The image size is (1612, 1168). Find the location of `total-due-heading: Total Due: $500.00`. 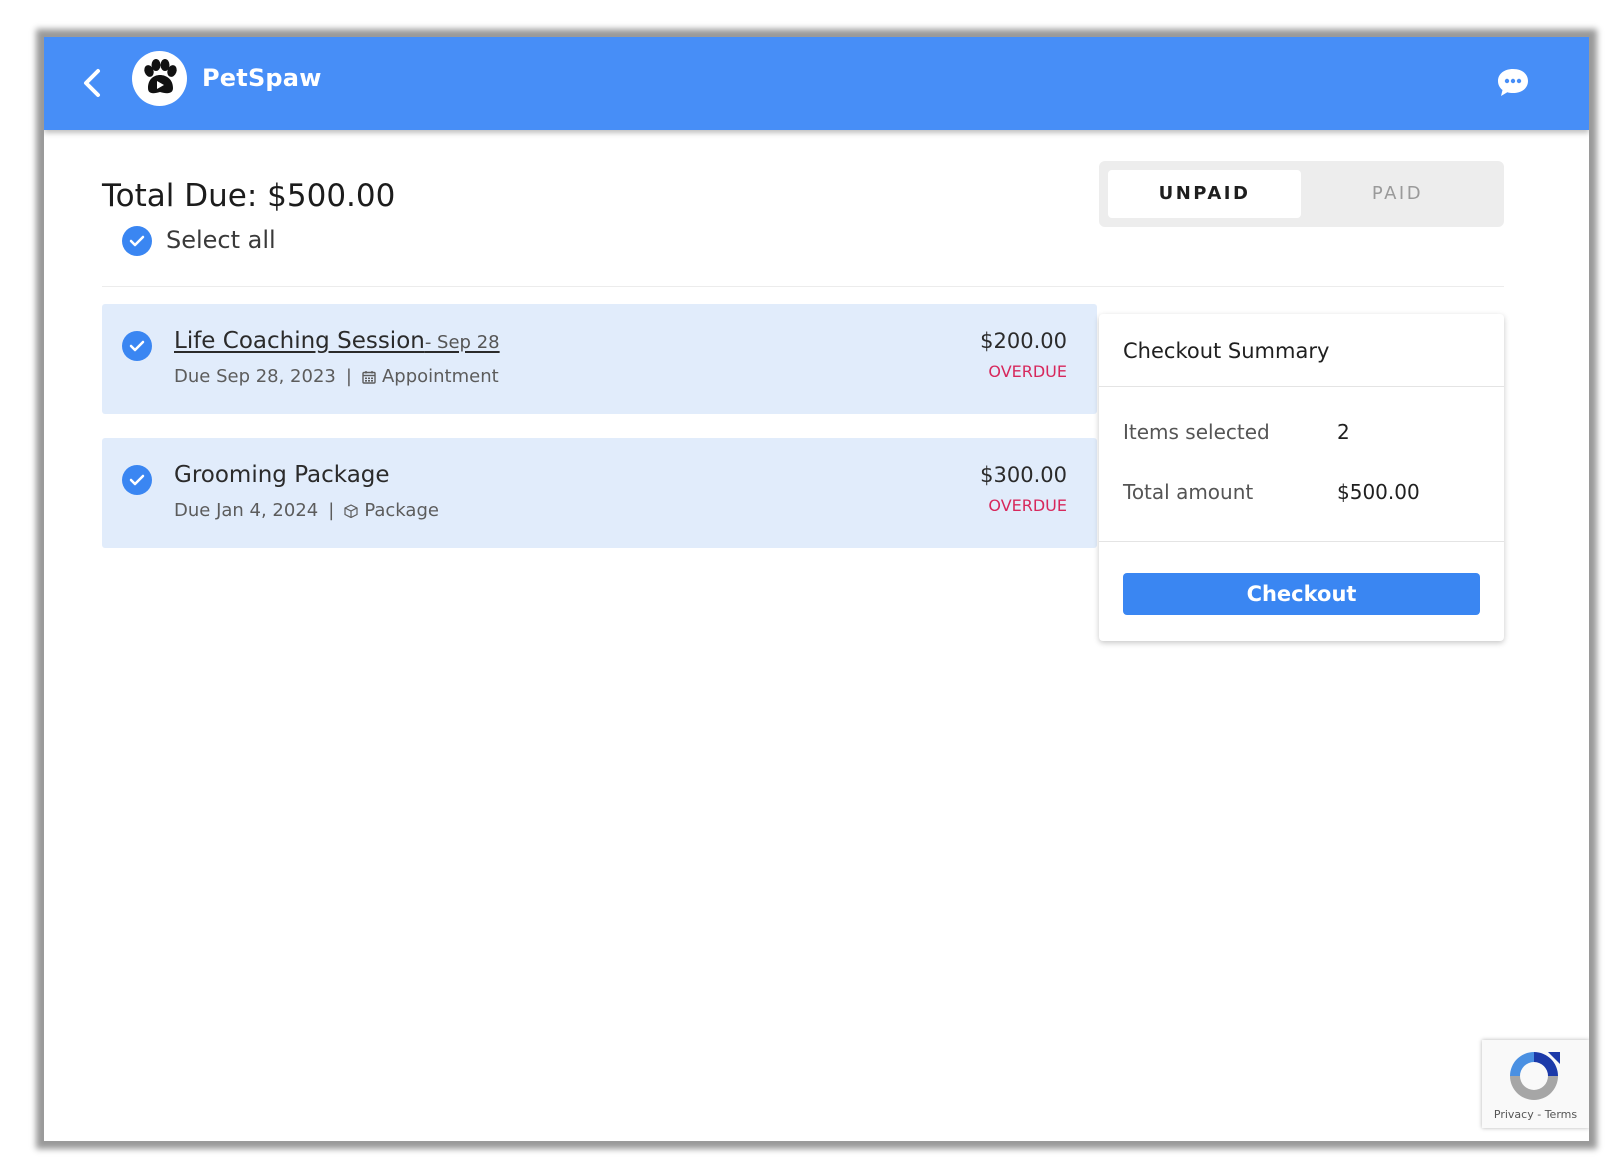

total-due-heading: Total Due: $500.00 is located at coordinates (248, 196).